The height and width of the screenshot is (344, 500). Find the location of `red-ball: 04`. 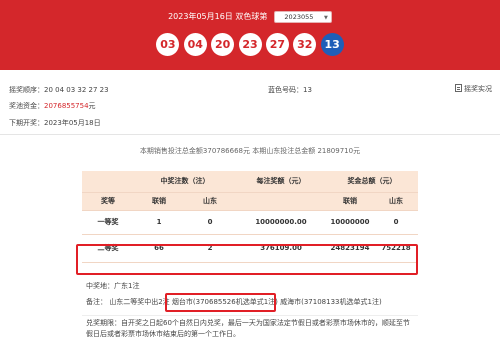

red-ball: 04 is located at coordinates (195, 44).